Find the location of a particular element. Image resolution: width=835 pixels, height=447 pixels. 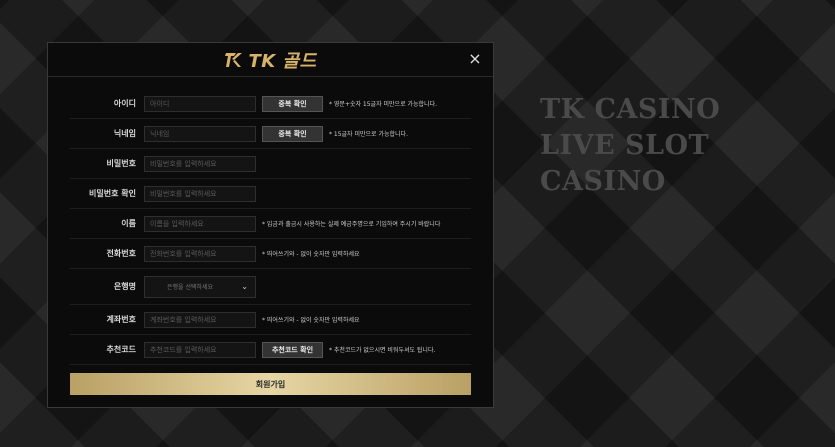

id-hint: * 영문+숫자 15글자 미만으로 가능합니다. is located at coordinates (383, 104).